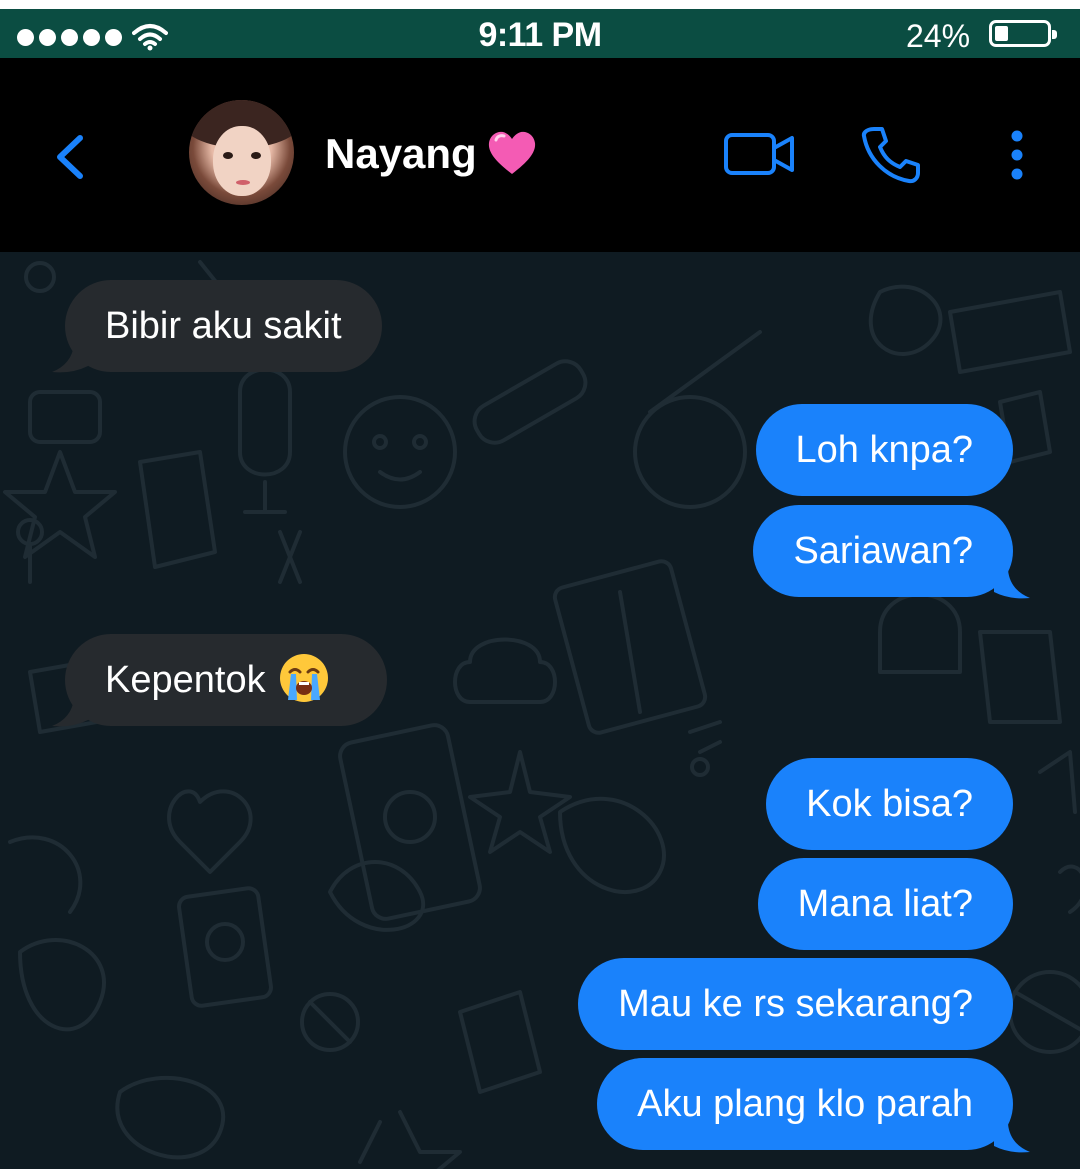  What do you see at coordinates (241, 152) in the screenshot?
I see `contact-avatar` at bounding box center [241, 152].